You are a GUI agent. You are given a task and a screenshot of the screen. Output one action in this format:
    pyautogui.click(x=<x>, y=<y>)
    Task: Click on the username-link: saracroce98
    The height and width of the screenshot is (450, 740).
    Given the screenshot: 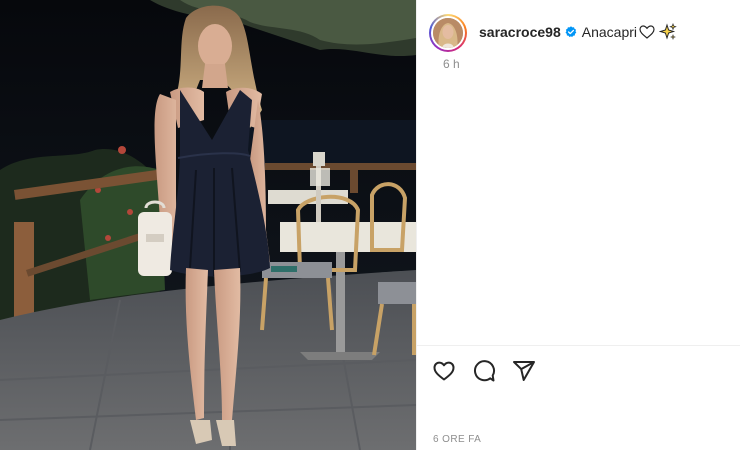 What is the action you would take?
    pyautogui.click(x=520, y=32)
    